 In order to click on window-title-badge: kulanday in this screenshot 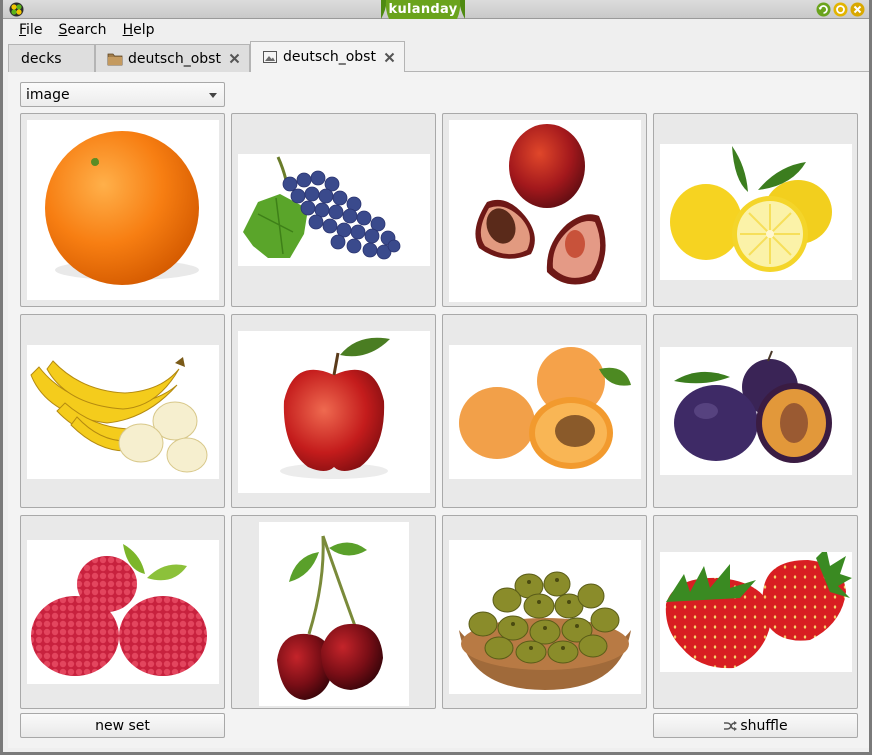, I will do `click(423, 9)`.